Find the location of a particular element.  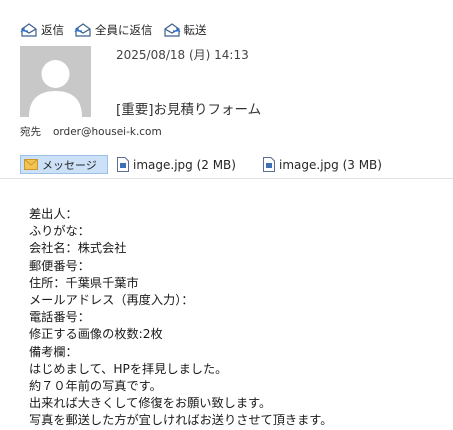

body-line: はじめまして、HPを拝見しました。 is located at coordinates (128, 368).